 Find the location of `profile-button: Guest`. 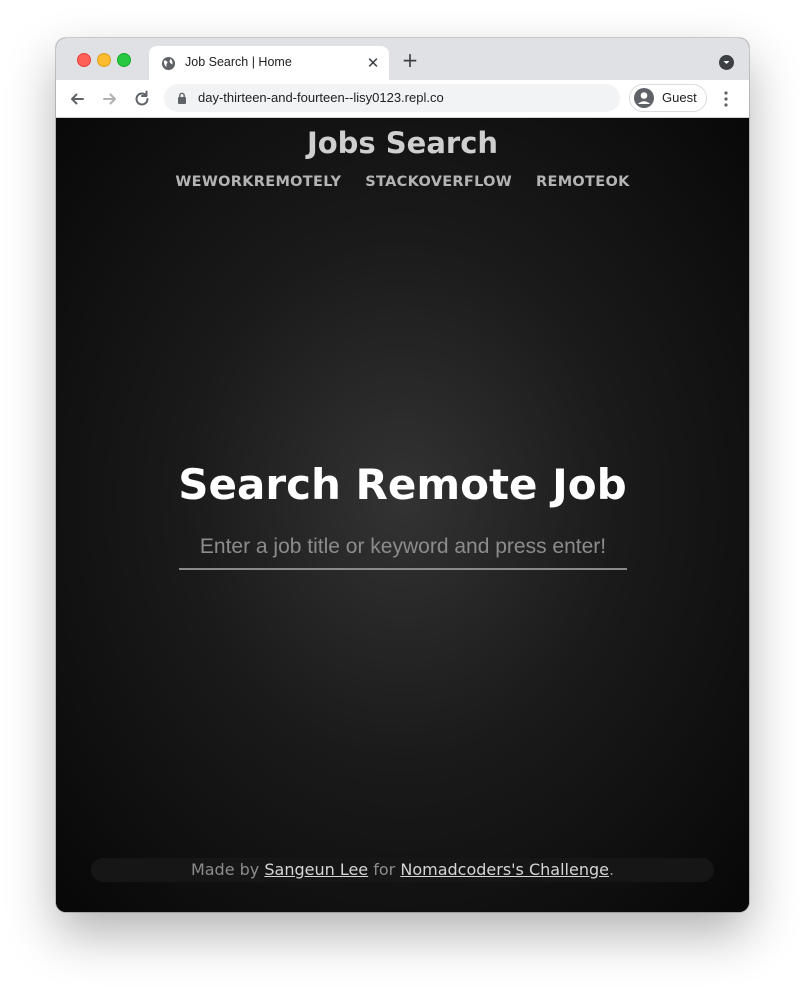

profile-button: Guest is located at coordinates (668, 98).